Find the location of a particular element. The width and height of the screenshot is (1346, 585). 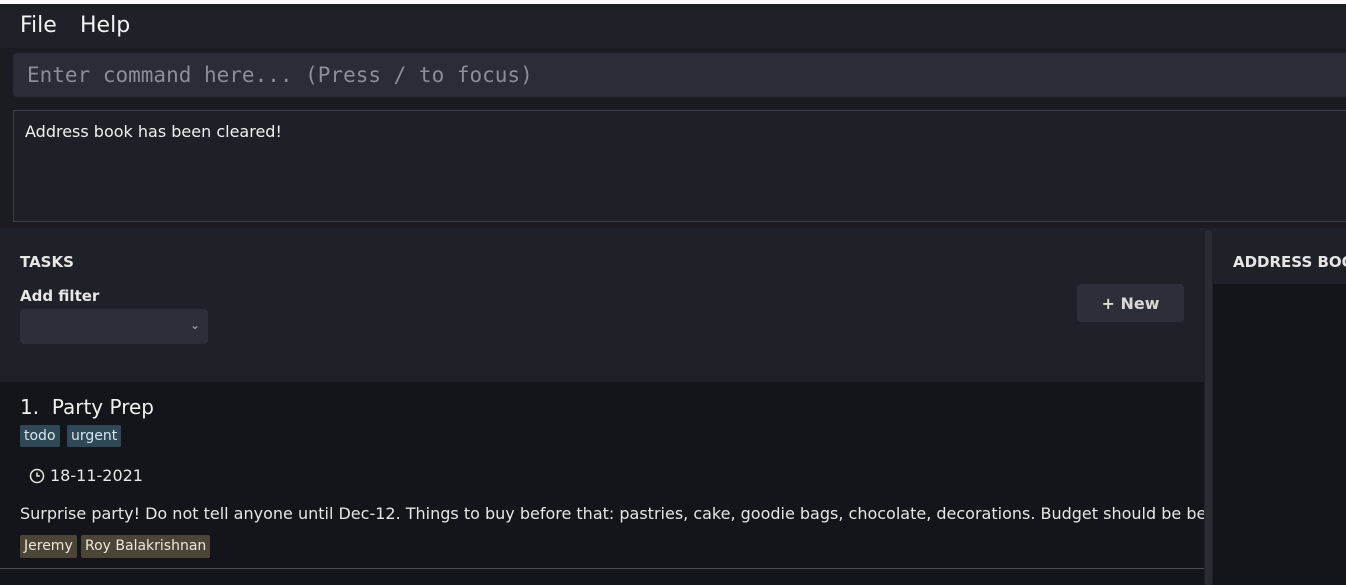

scrollbar is located at coordinates (1208, 407).